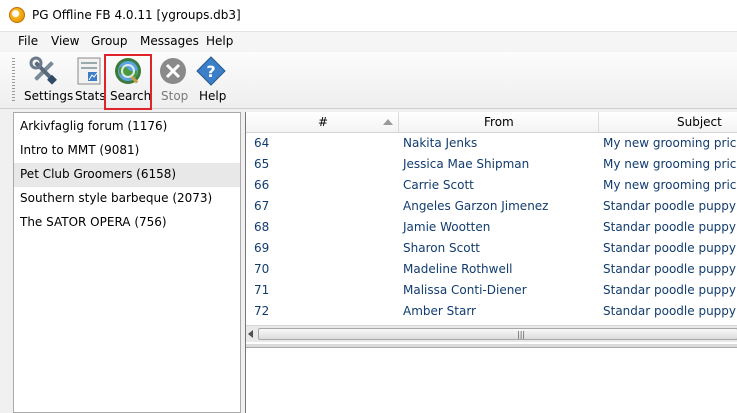 The height and width of the screenshot is (413, 737). What do you see at coordinates (109, 41) in the screenshot?
I see `menu-group: Group` at bounding box center [109, 41].